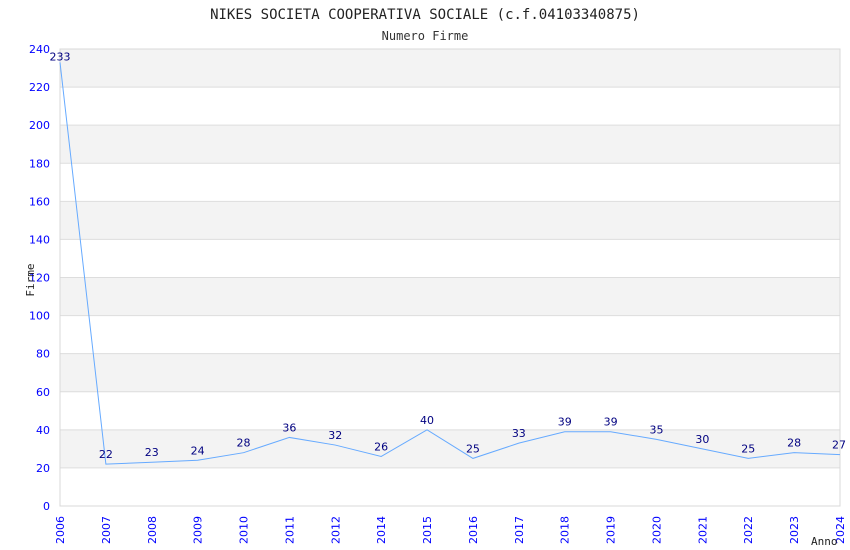  I want to click on y-tick-label: 180, so click(39, 163).